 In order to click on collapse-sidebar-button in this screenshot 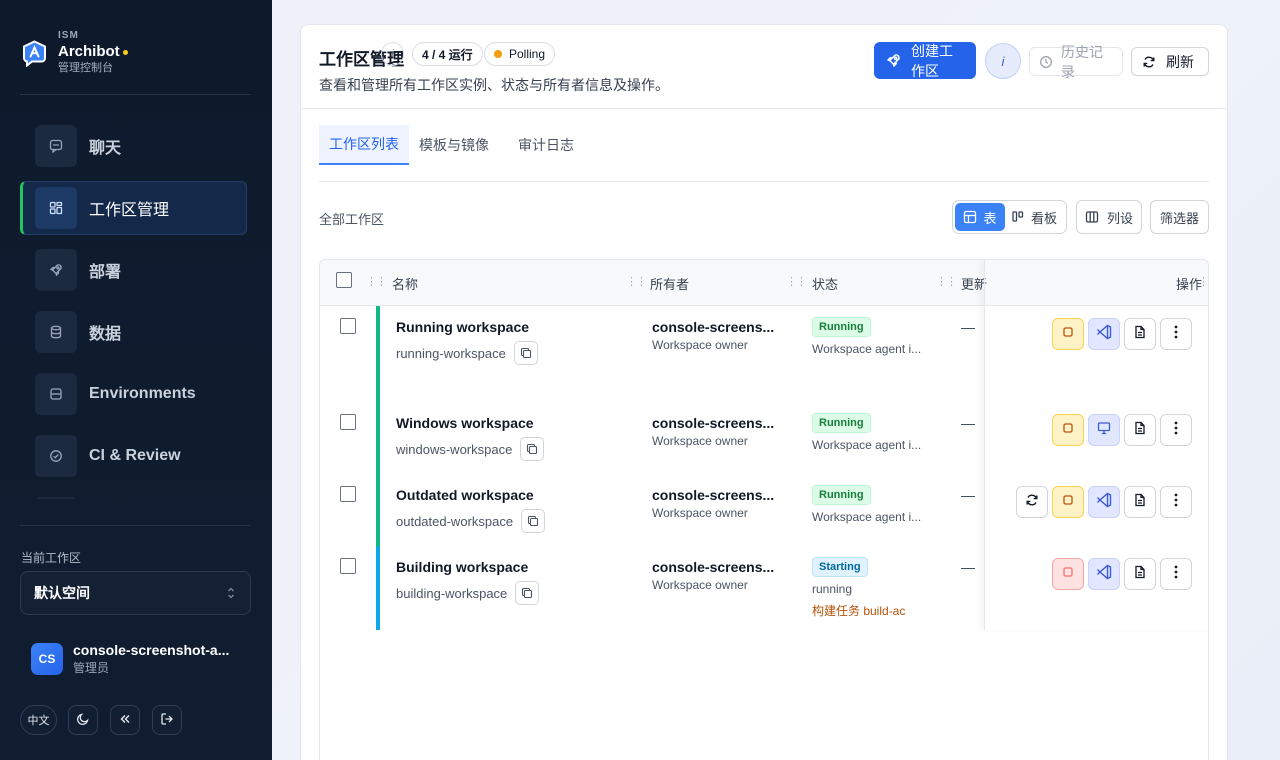, I will do `click(125, 720)`.